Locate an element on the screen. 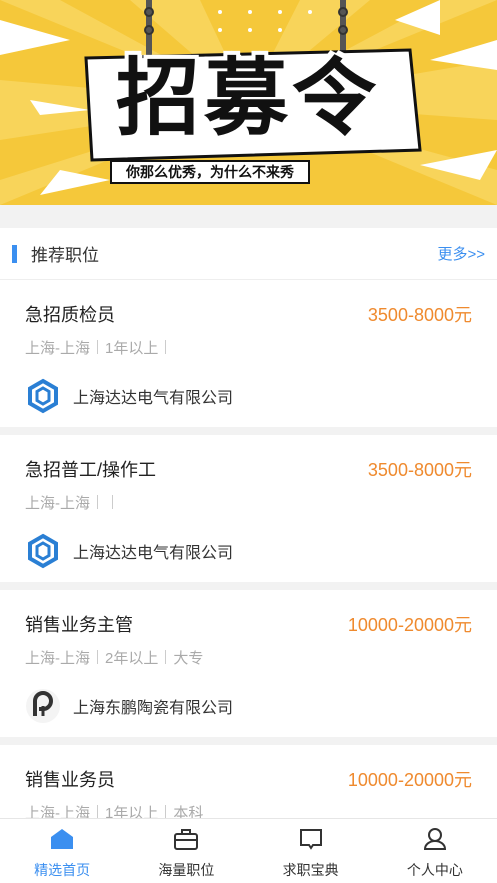 The width and height of the screenshot is (497, 883). job-title: 销售业务员 is located at coordinates (70, 780).